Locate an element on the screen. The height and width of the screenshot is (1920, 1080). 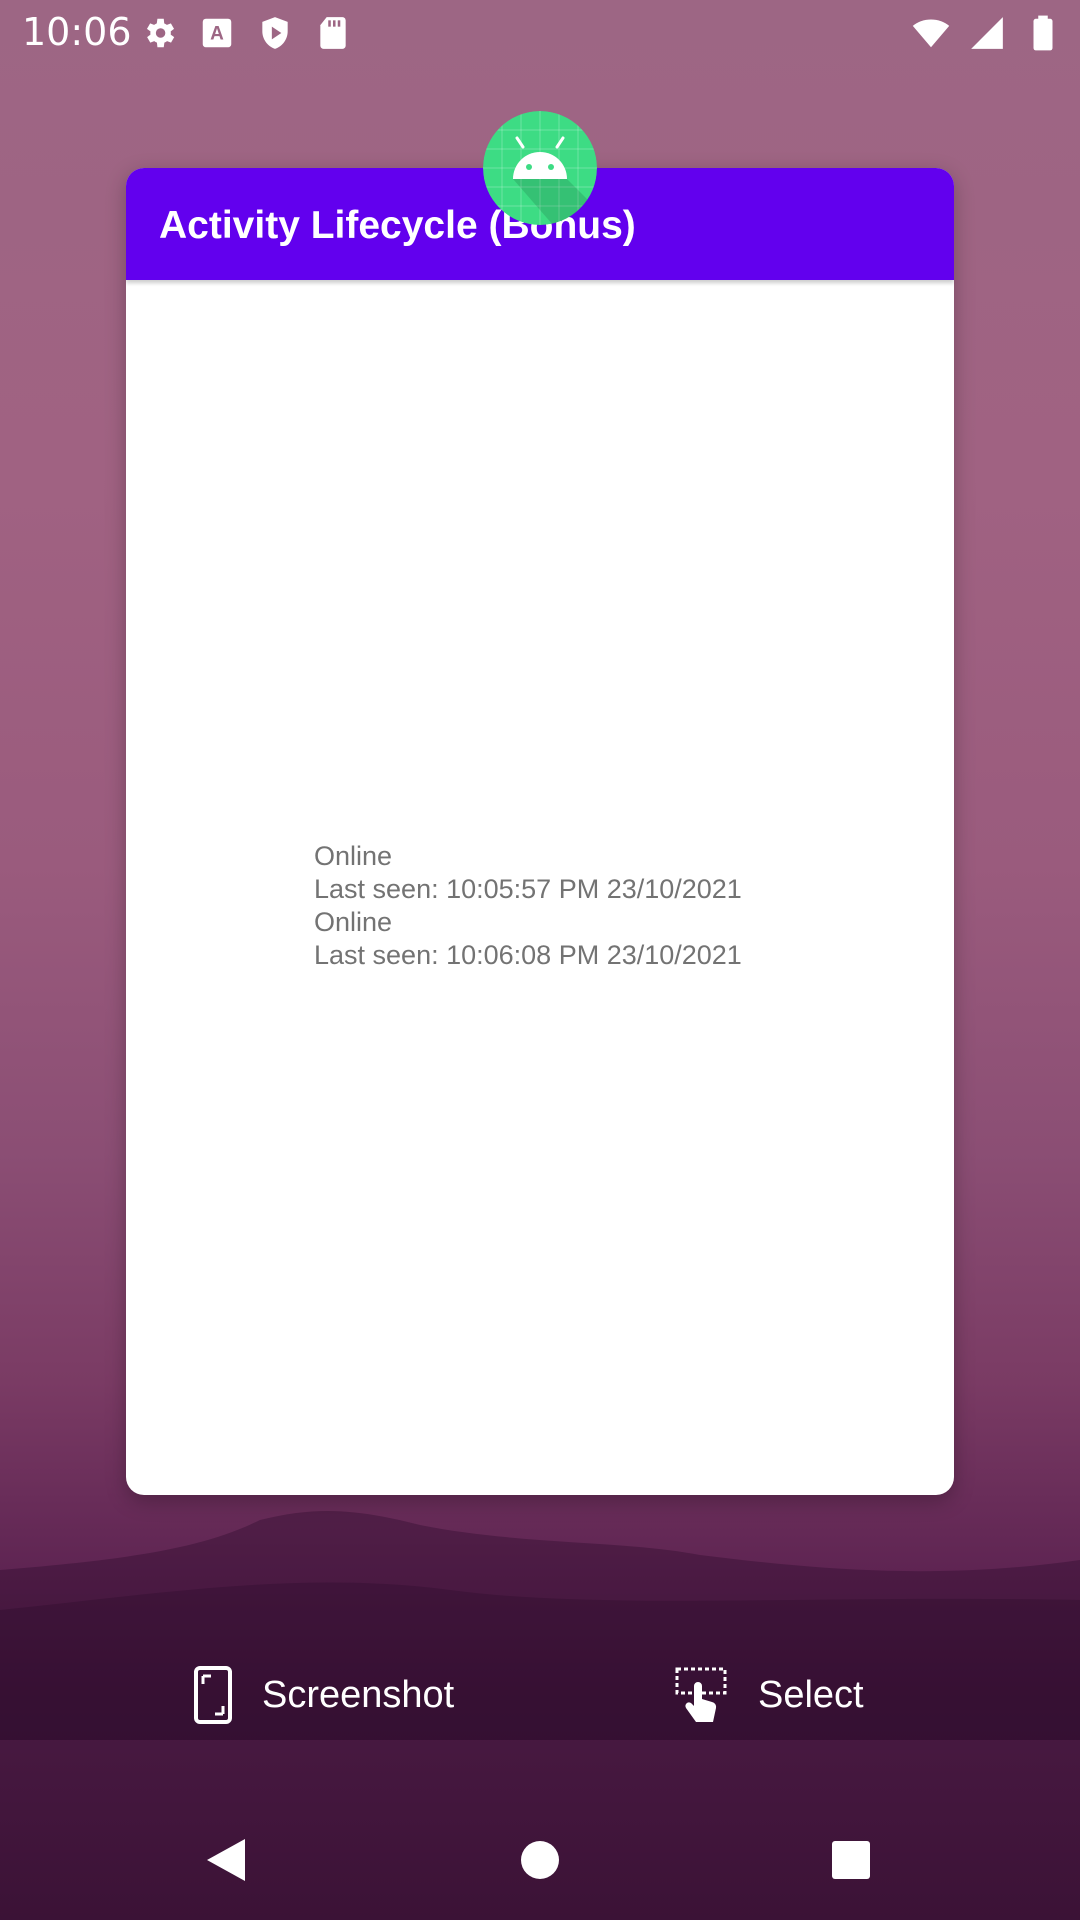
recents-icon is located at coordinates (851, 1860).